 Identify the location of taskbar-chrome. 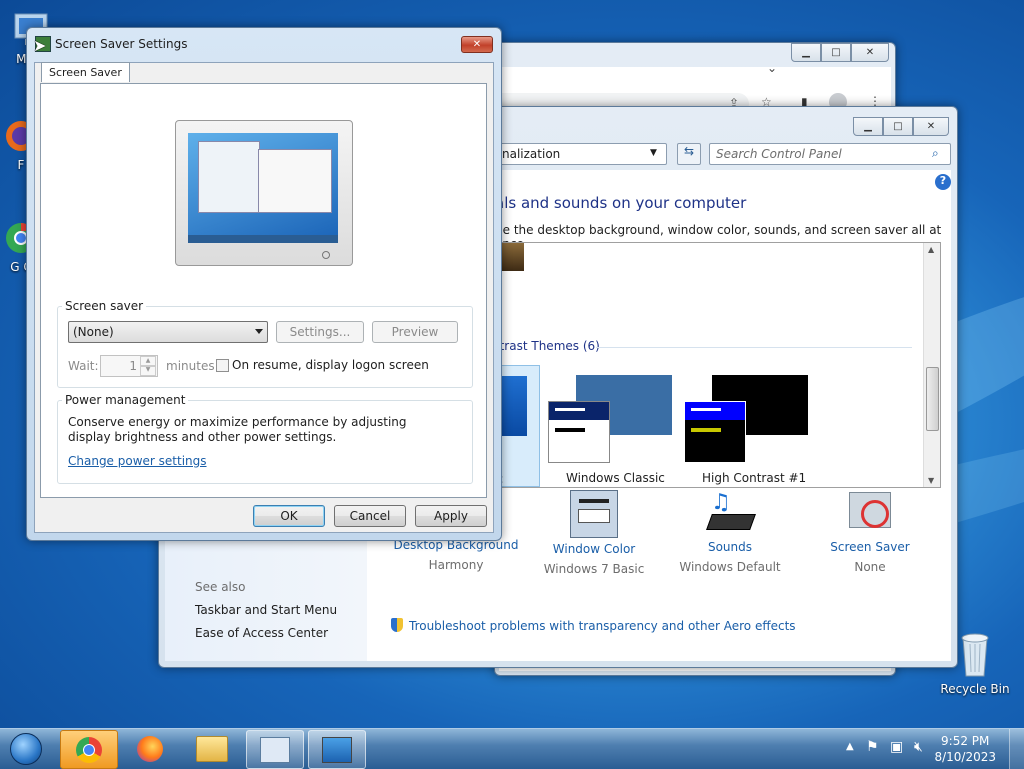
(89, 749).